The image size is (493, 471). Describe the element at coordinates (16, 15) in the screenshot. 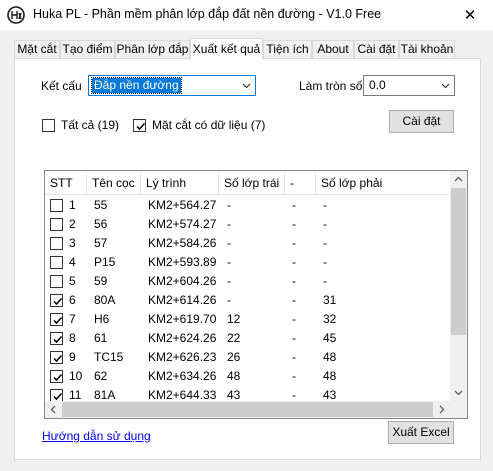

I see `app-logo-icon` at that location.